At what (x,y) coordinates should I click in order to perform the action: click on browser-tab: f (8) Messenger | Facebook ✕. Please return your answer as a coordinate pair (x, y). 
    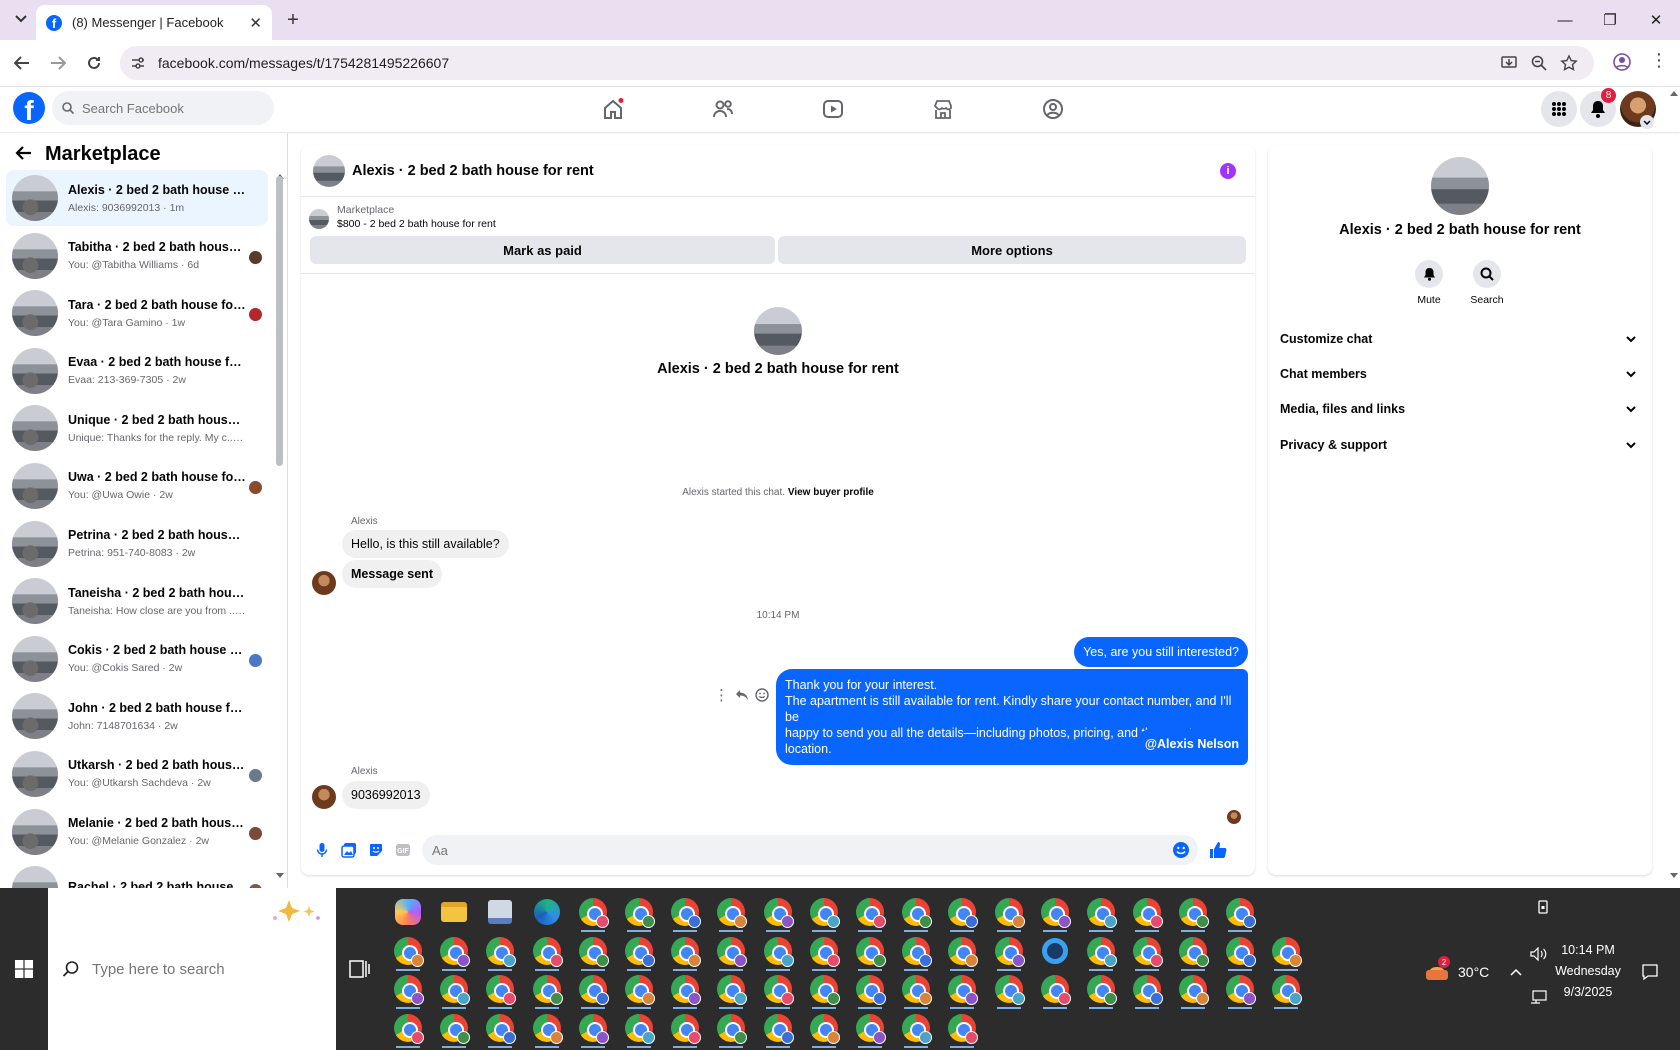
    Looking at the image, I should click on (154, 22).